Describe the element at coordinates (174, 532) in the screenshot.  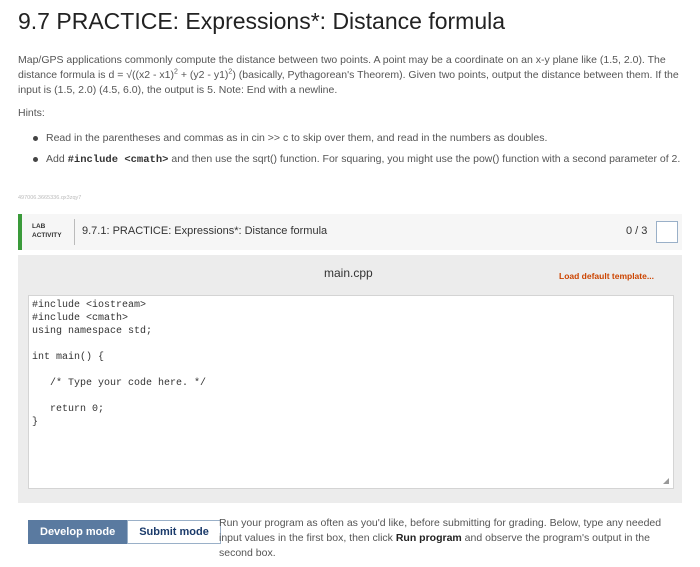
I see `submit-mode-button: Submit mode` at that location.